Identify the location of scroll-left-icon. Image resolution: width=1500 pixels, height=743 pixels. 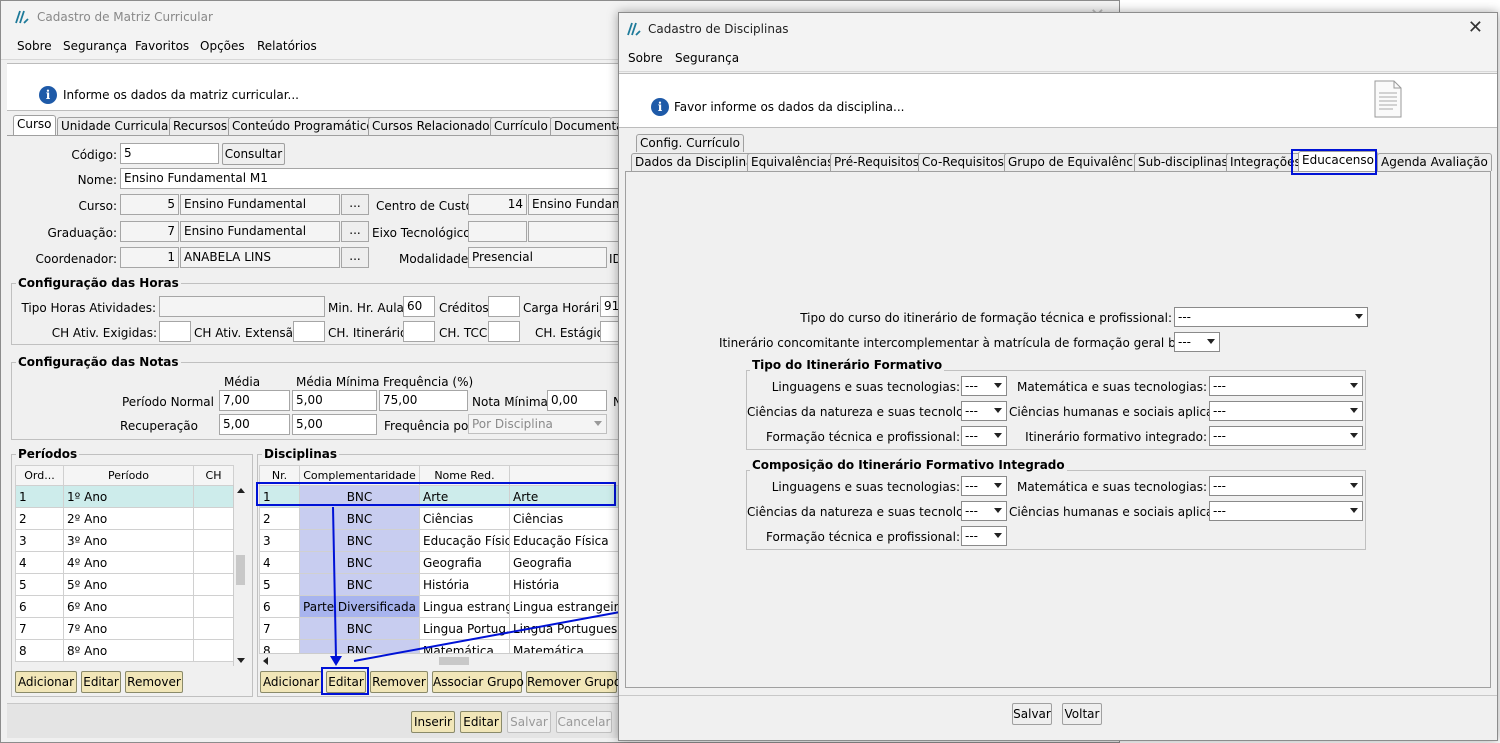
(265, 661).